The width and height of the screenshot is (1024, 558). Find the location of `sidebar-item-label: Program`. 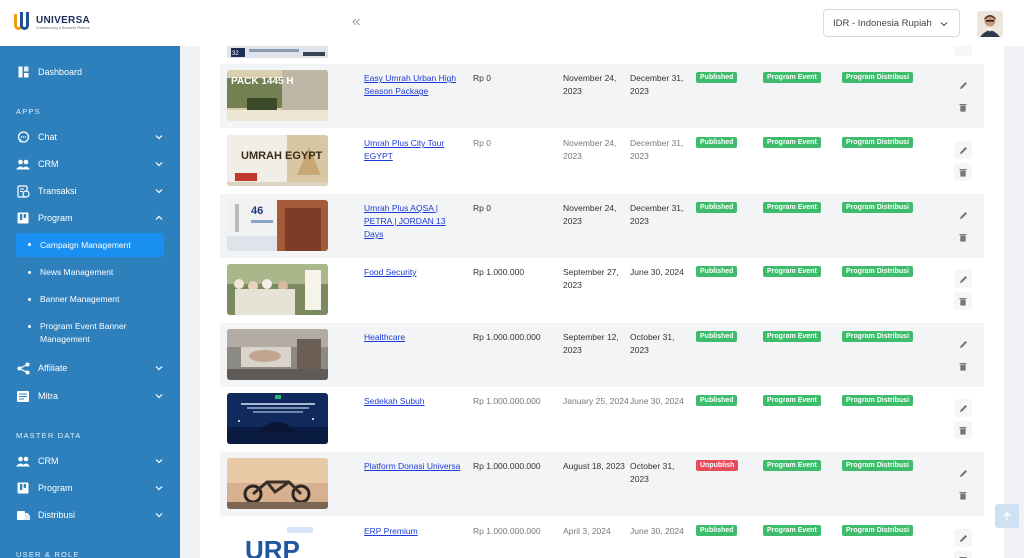

sidebar-item-label: Program is located at coordinates (55, 488).